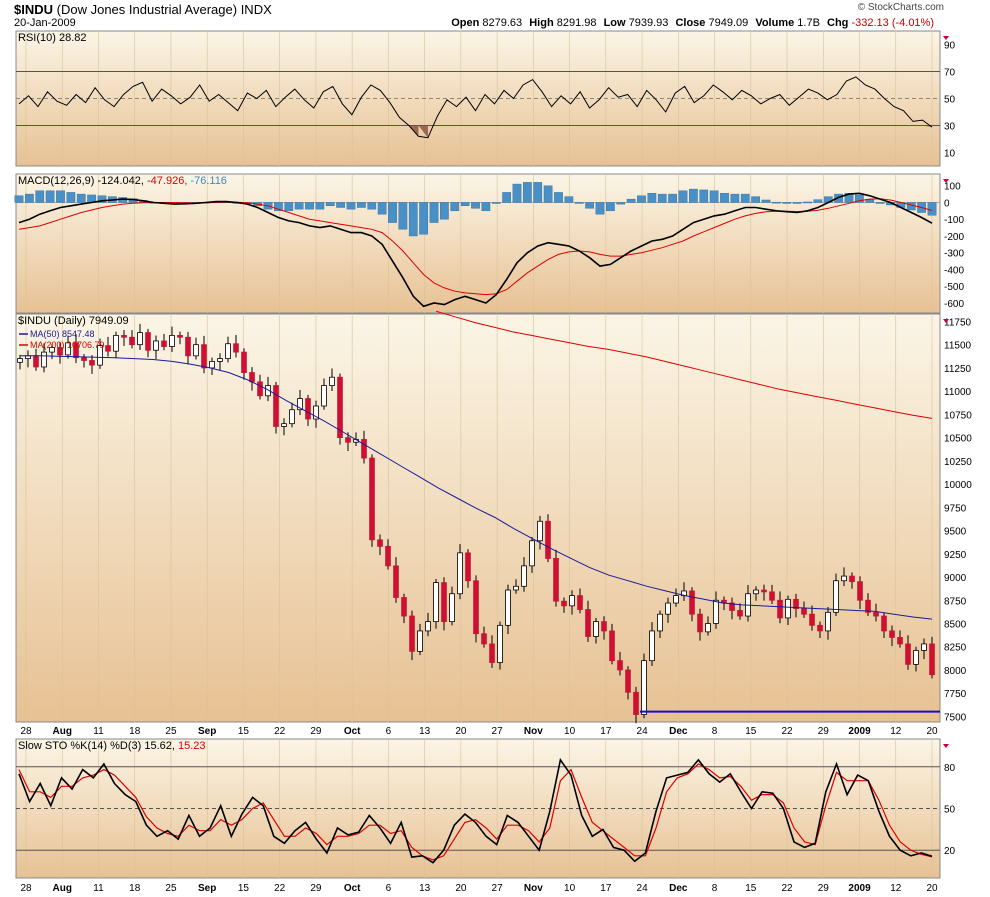  What do you see at coordinates (947, 203) in the screenshot?
I see `macd-y-tick: 0` at bounding box center [947, 203].